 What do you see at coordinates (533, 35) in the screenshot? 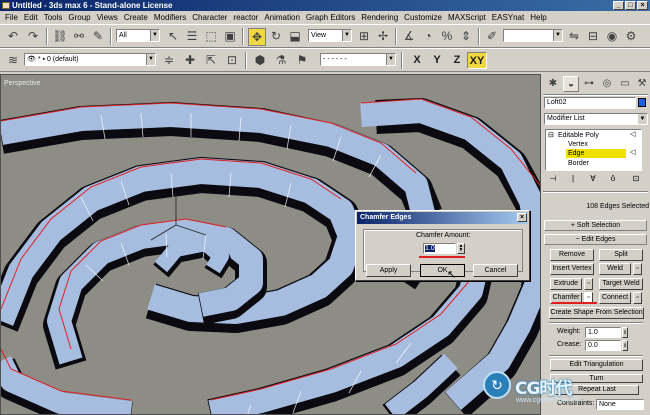
I see `named-selection-dropdown: ▼` at bounding box center [533, 35].